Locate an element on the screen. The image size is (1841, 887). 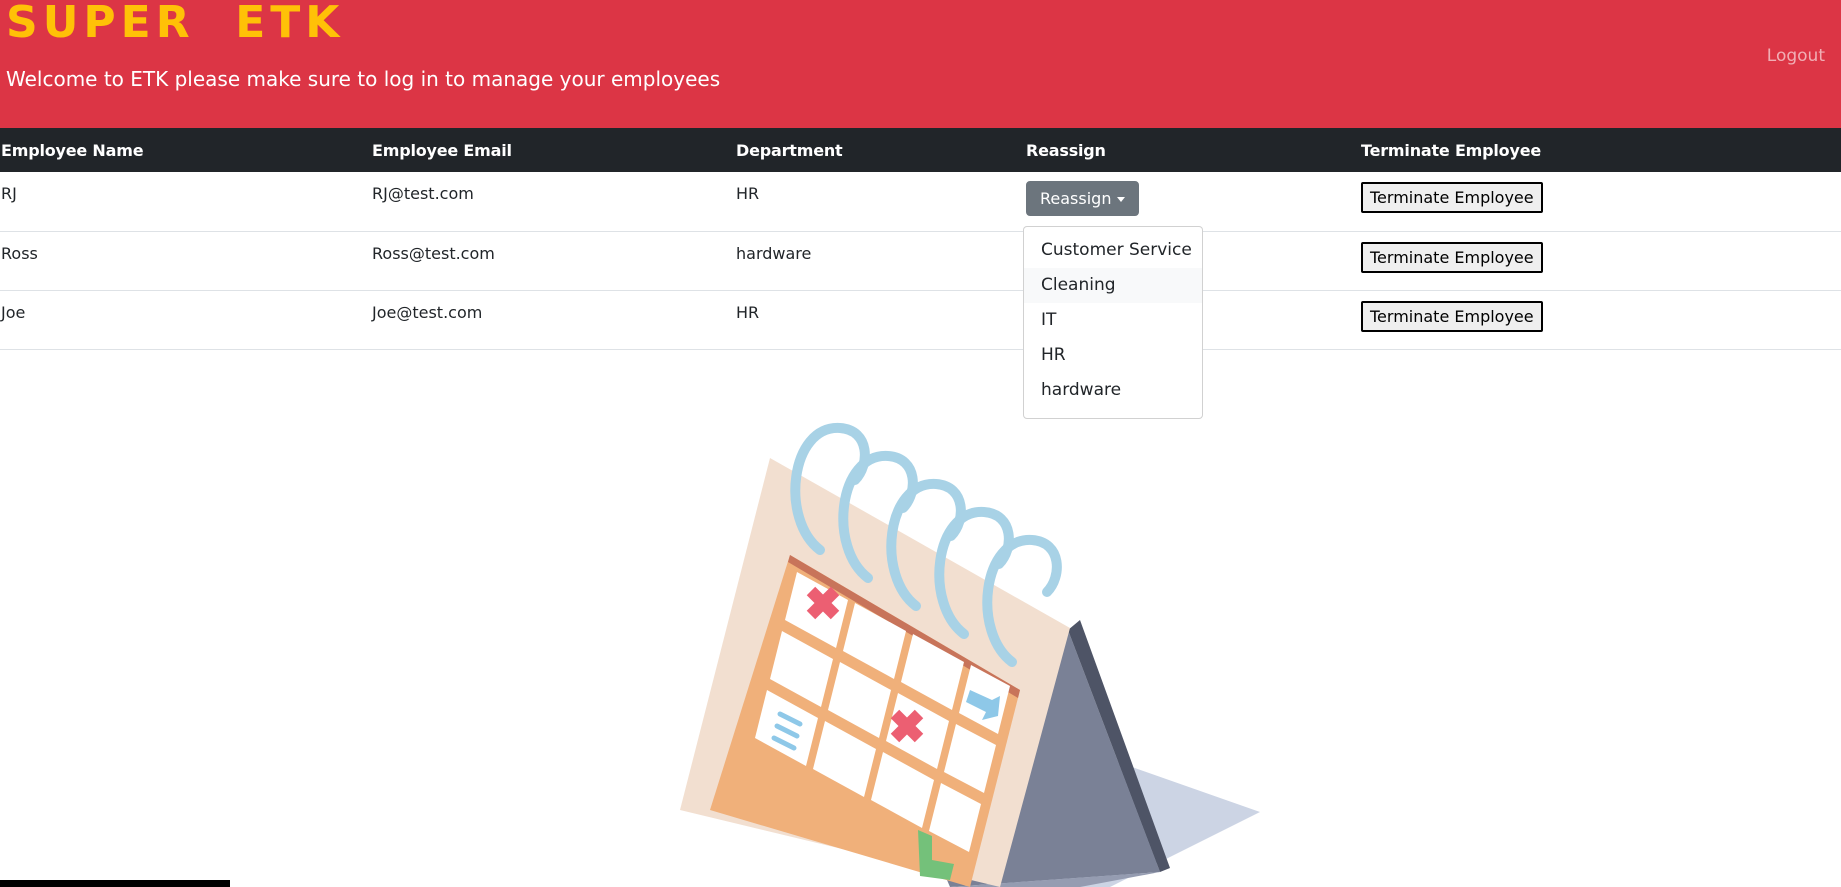
reassign-button: Reassign is located at coordinates (1083, 198).